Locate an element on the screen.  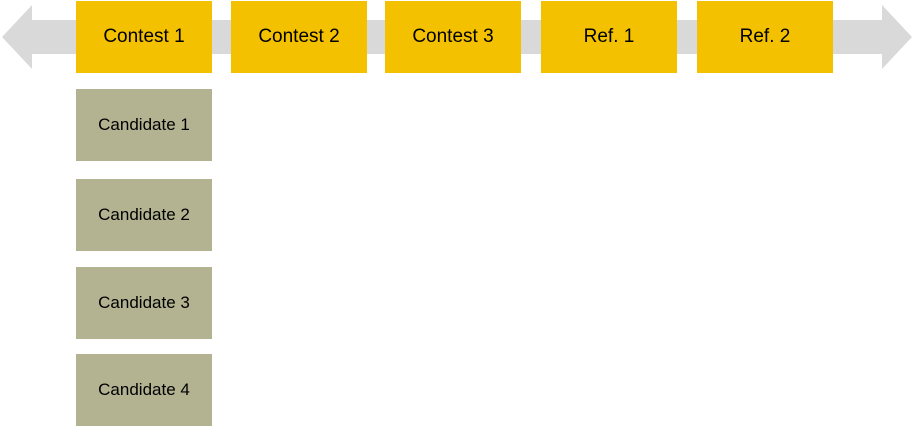
referendum-box-2: Ref. 2 is located at coordinates (765, 37).